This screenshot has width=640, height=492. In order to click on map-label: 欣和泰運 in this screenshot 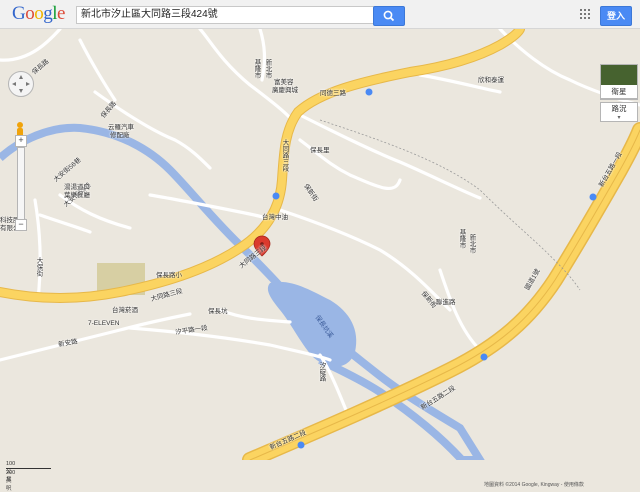, I will do `click(491, 80)`.